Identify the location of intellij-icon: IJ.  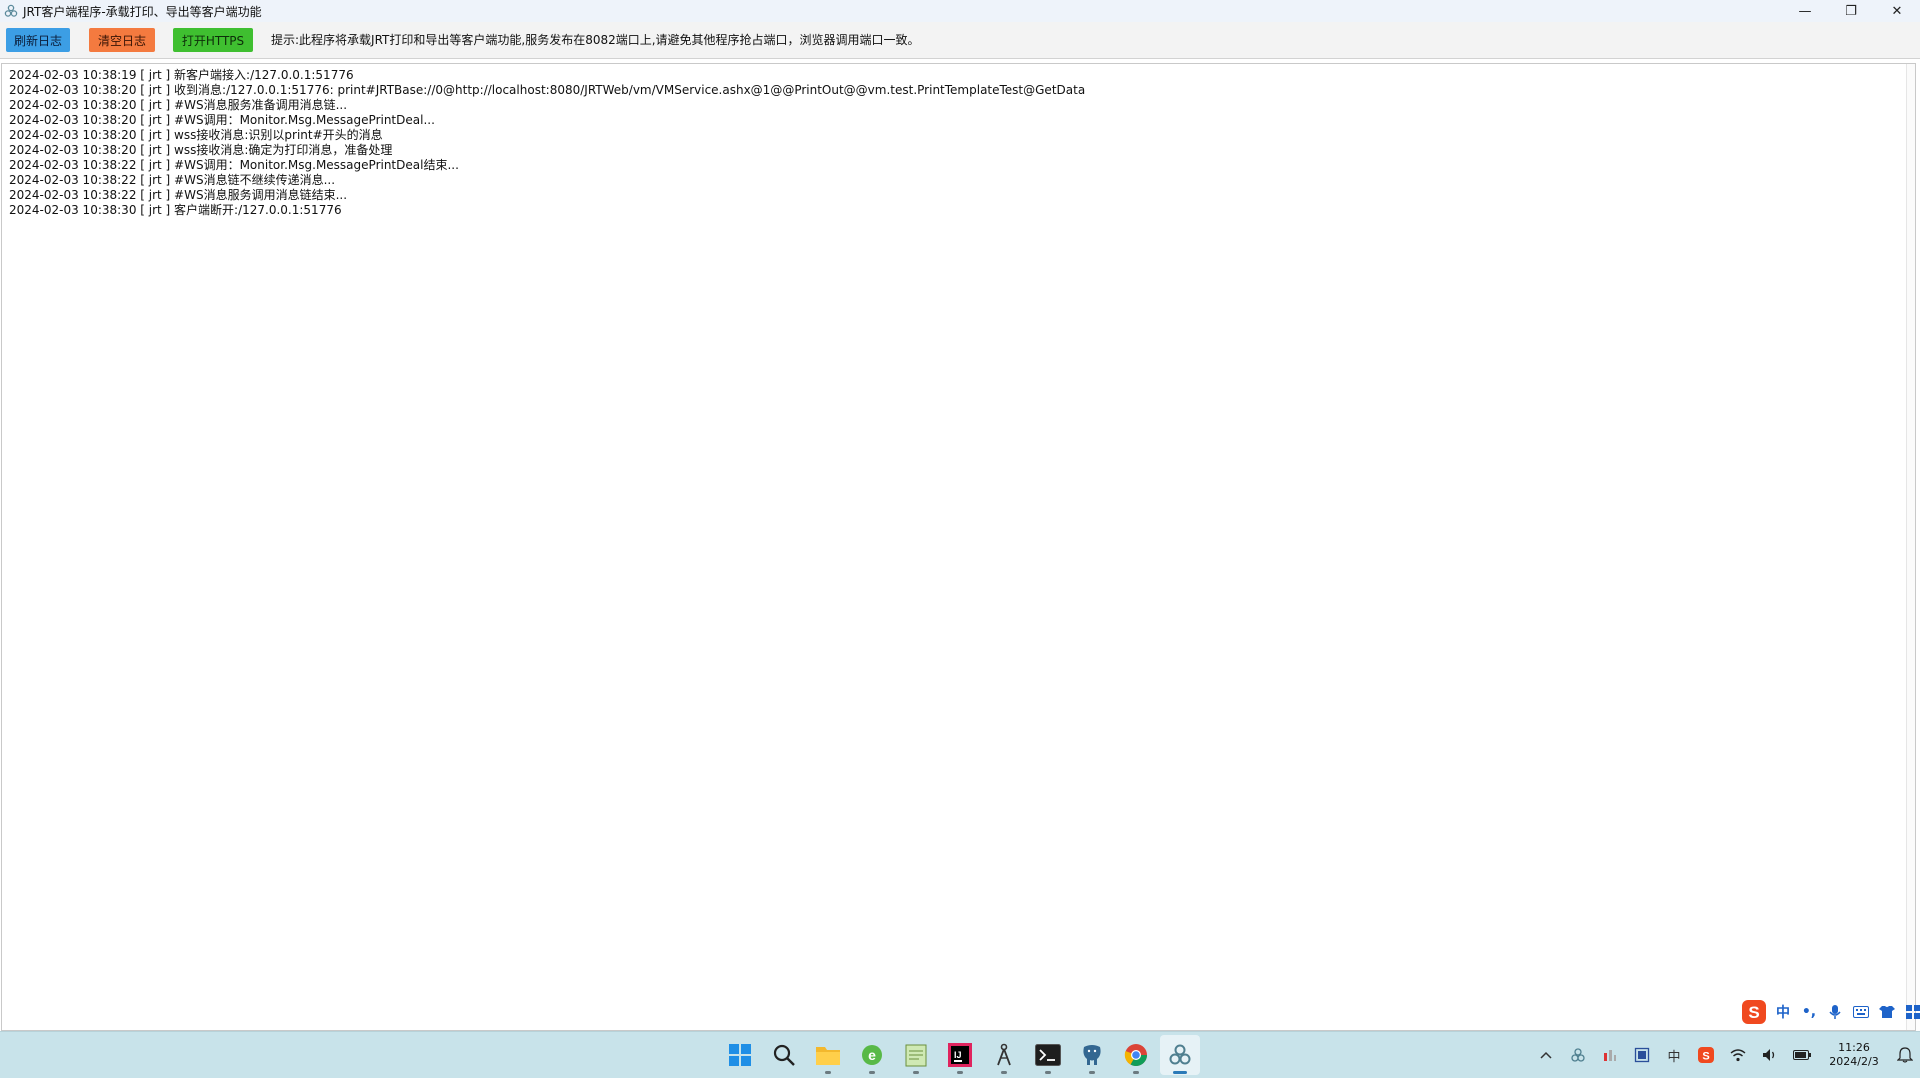
(960, 1055).